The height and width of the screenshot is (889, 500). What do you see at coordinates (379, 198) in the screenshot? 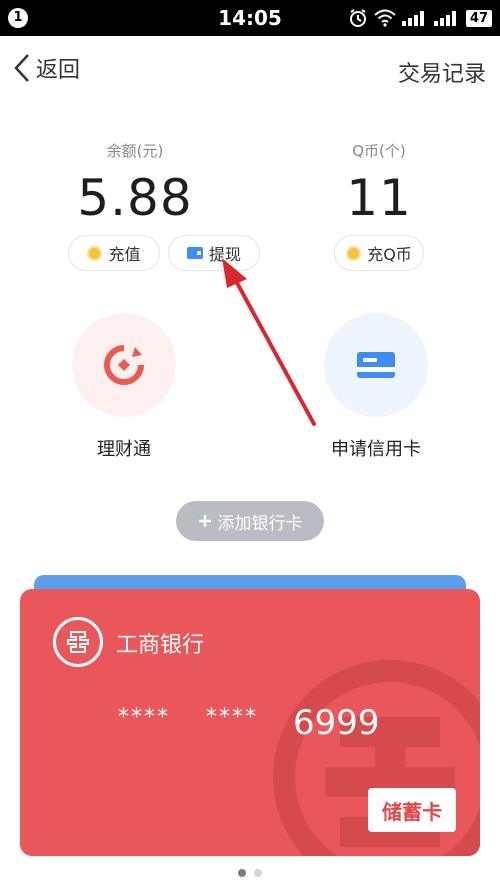
I see `qcoin-value: 11` at bounding box center [379, 198].